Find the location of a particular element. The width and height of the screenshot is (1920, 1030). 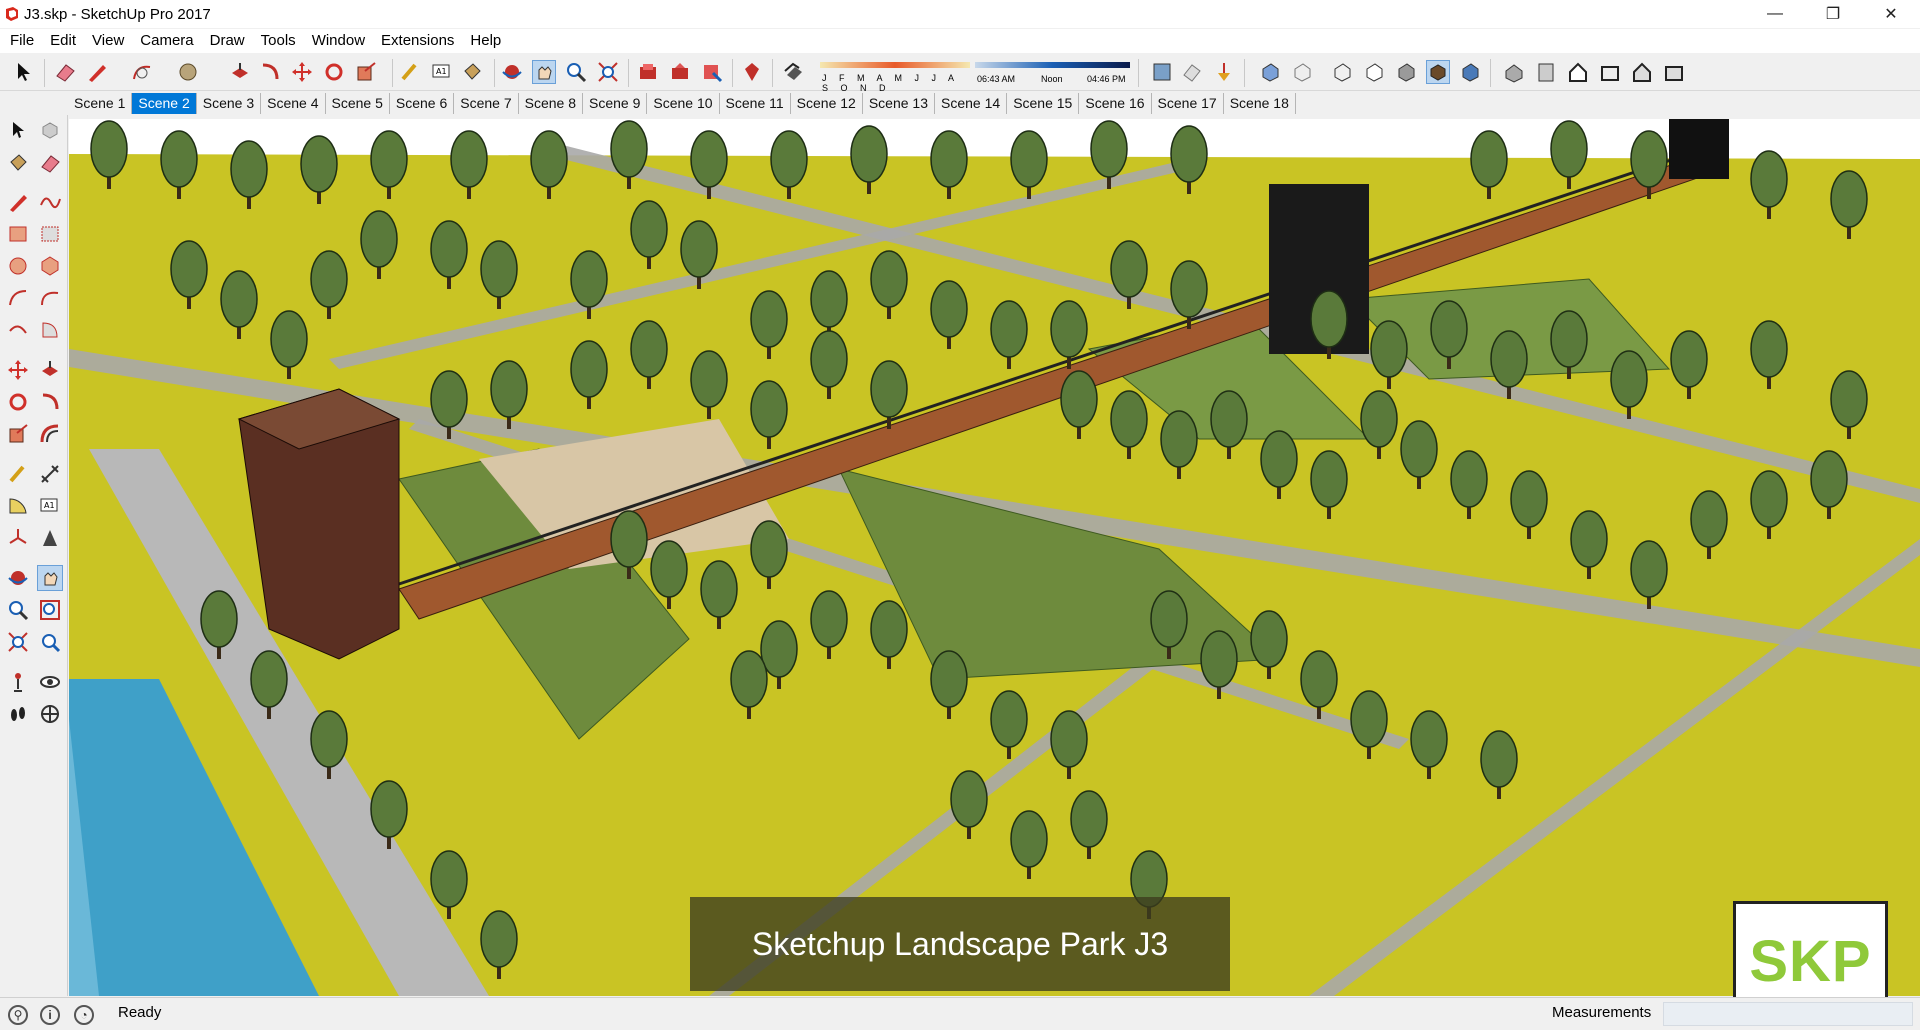

offset-tool-icon is located at coordinates (50, 434).